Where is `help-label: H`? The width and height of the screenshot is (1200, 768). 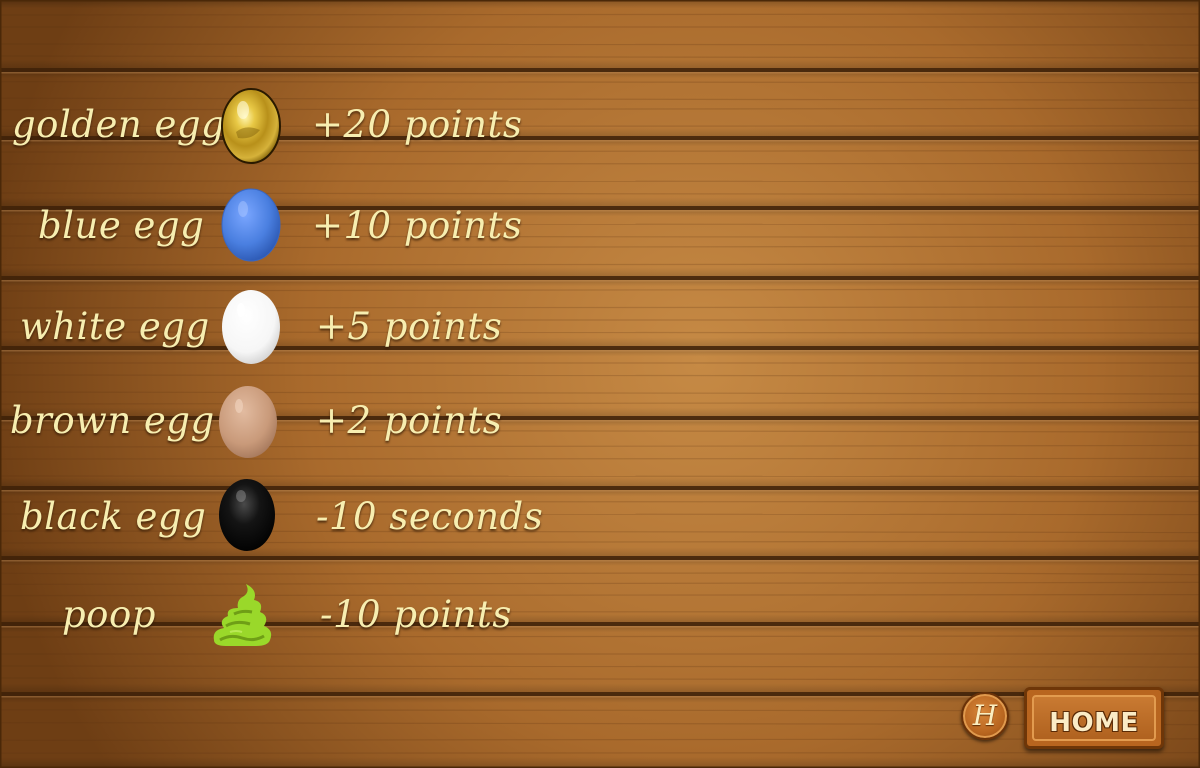
help-label: H is located at coordinates (985, 715).